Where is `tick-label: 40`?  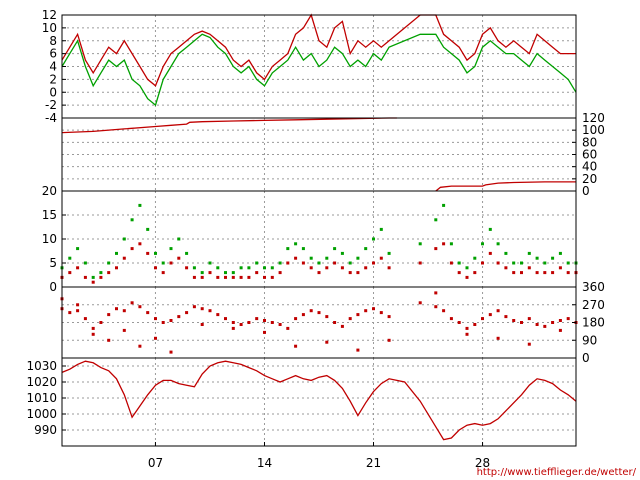 tick-label: 40 is located at coordinates (589, 167).